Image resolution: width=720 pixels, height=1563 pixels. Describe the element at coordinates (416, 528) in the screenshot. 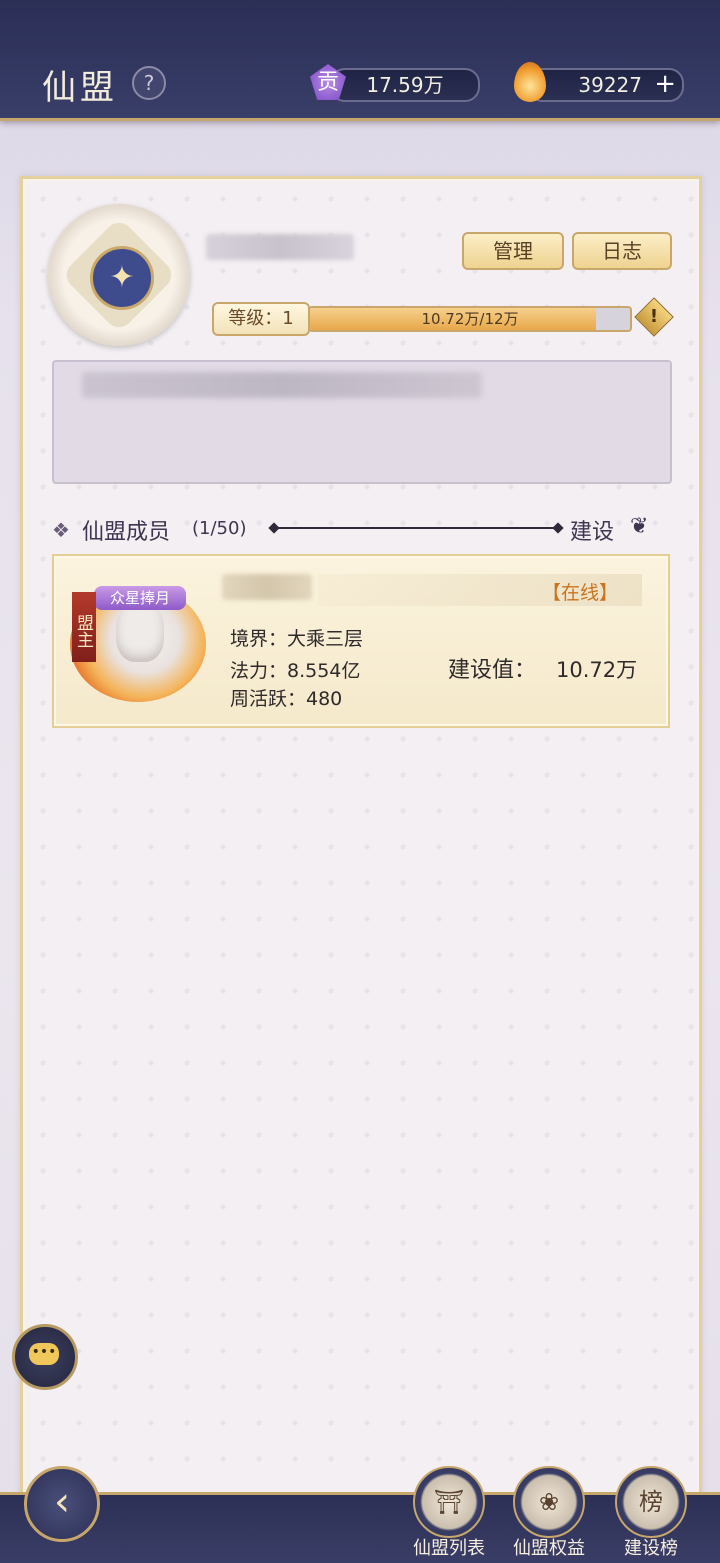

I see `header-divider` at that location.